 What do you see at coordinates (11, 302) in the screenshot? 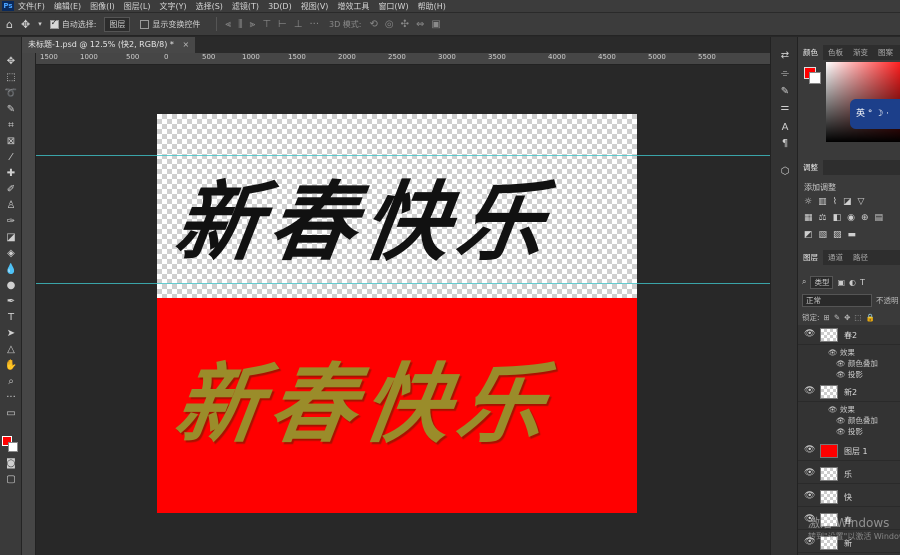
I see `pen-tool-icon: ✒` at bounding box center [11, 302].